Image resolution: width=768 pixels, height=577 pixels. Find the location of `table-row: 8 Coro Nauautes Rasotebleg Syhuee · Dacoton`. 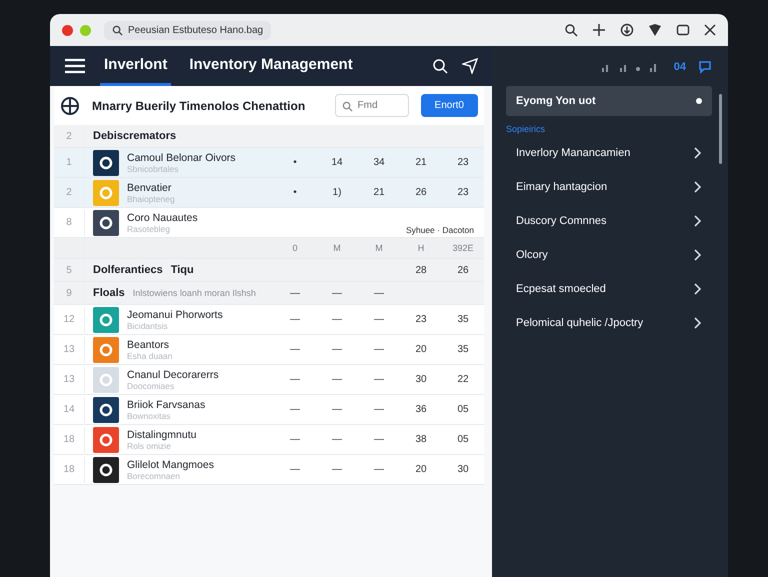

table-row: 8 Coro Nauautes Rasotebleg Syhuee · Dacoton is located at coordinates (269, 223).